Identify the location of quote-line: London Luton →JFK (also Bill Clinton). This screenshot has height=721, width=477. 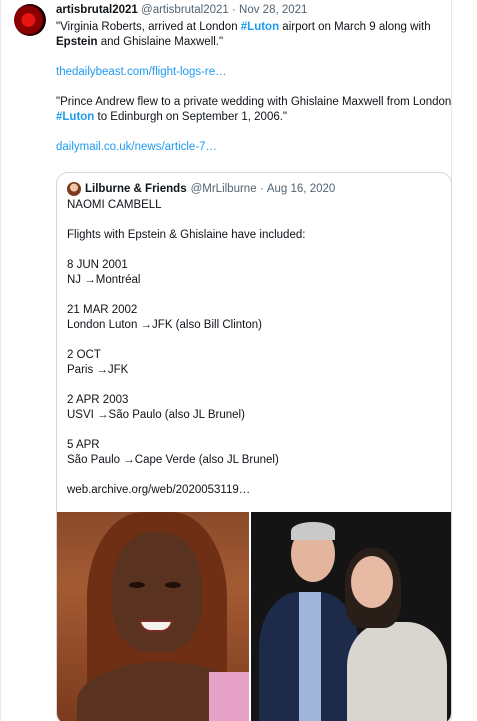
(164, 325).